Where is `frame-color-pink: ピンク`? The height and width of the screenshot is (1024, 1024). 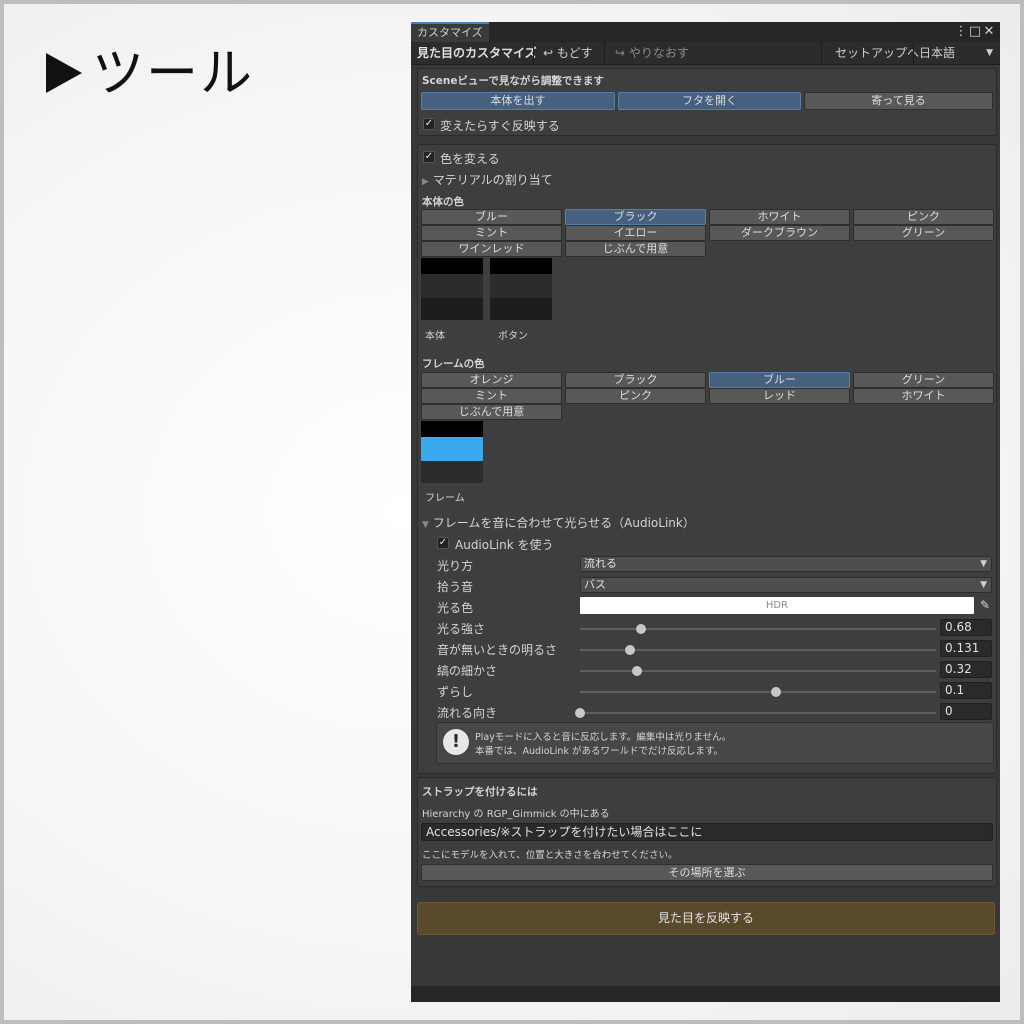 frame-color-pink: ピンク is located at coordinates (635, 396).